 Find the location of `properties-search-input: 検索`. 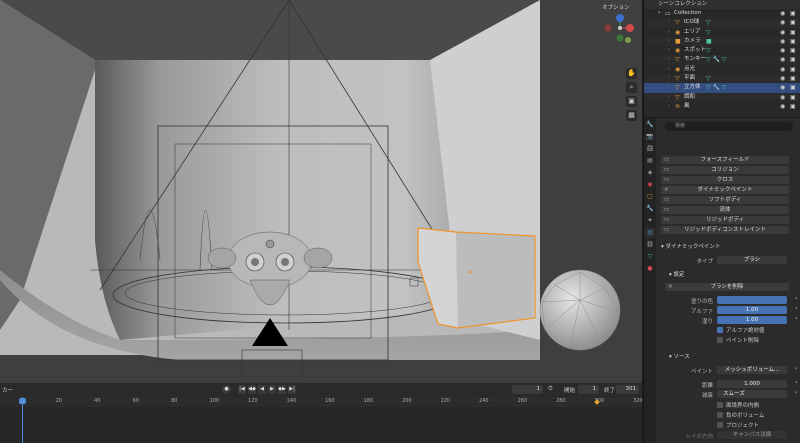

properties-search-input: 検索 is located at coordinates (729, 126).